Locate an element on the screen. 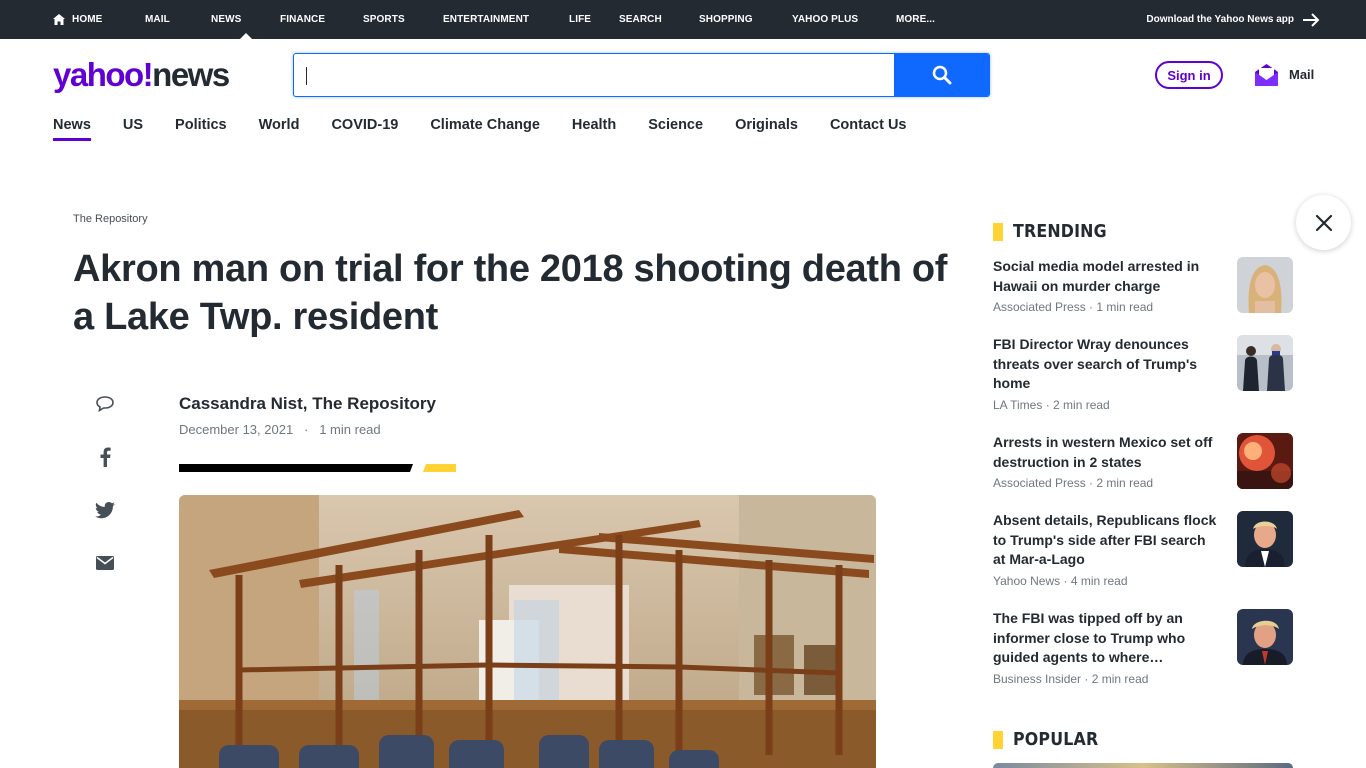 Image resolution: width=1366 pixels, height=768 pixels. popular-marker is located at coordinates (998, 739).